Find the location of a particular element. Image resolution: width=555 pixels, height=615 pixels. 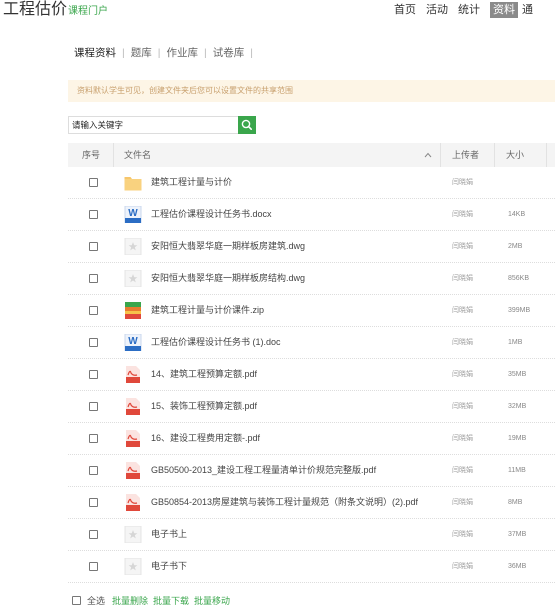

table-row: GB50500-2013_建设工程工程量清单计价规范完整版.pdf 闫晓娟 11MB is located at coordinates (311, 471).